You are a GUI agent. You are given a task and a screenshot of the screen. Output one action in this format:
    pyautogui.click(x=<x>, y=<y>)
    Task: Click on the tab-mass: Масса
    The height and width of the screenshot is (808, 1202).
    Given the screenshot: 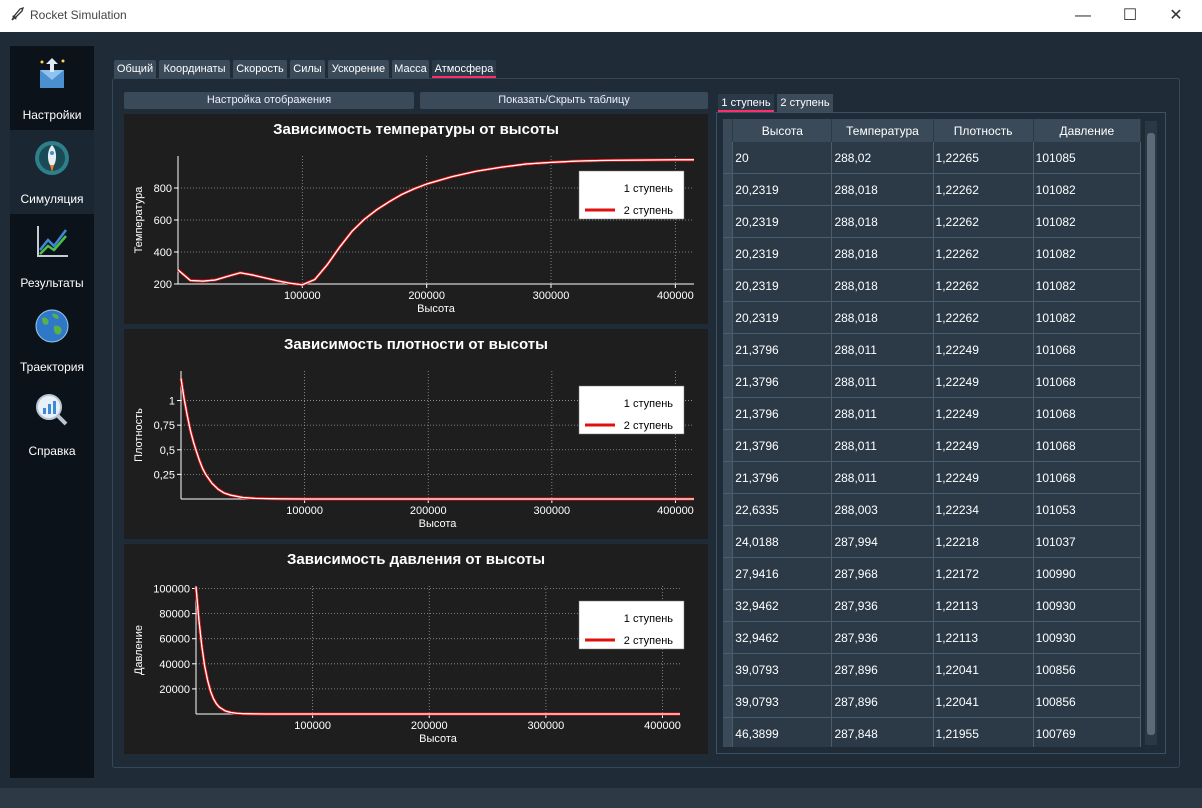 What is the action you would take?
    pyautogui.click(x=410, y=69)
    